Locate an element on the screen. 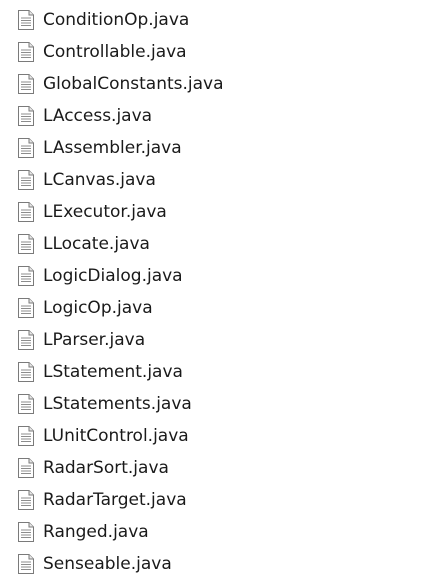 This screenshot has width=431, height=580. file-list-item: Ranged.java is located at coordinates (215, 532).